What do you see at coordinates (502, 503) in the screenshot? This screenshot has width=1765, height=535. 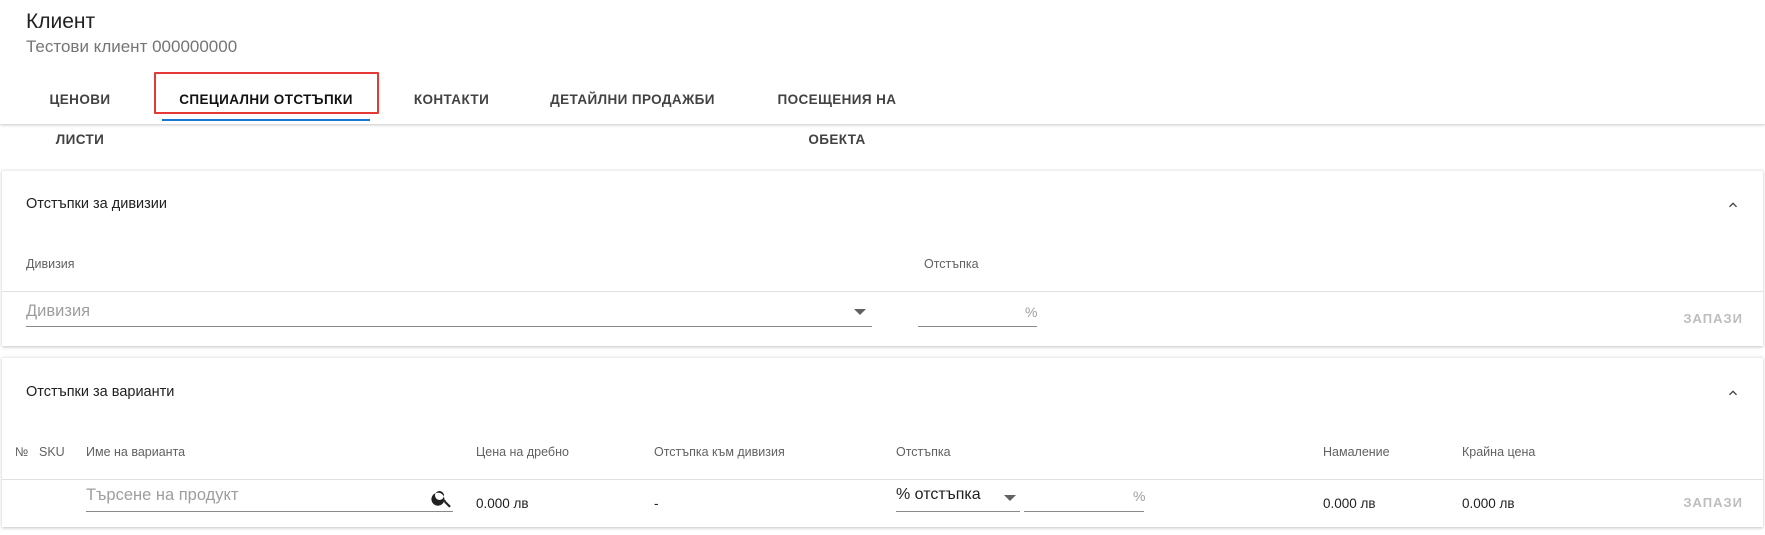 I see `retail-price-value: 0.000 лв` at bounding box center [502, 503].